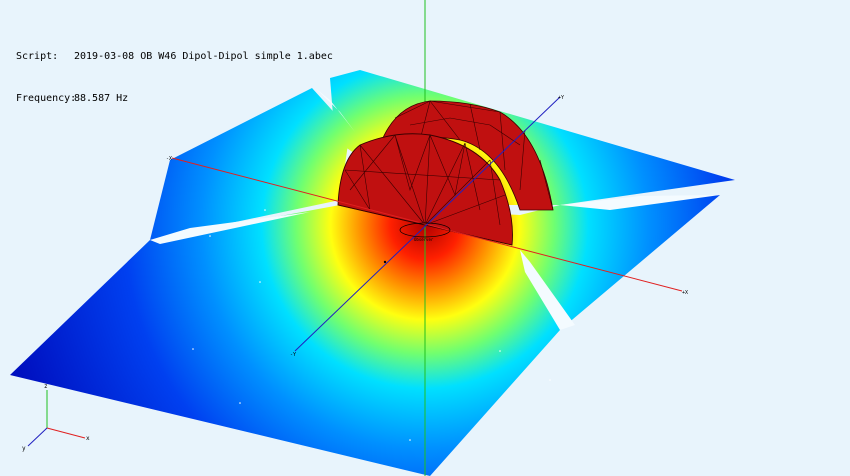  I want to click on gizmo-z-label: z, so click(46, 386).